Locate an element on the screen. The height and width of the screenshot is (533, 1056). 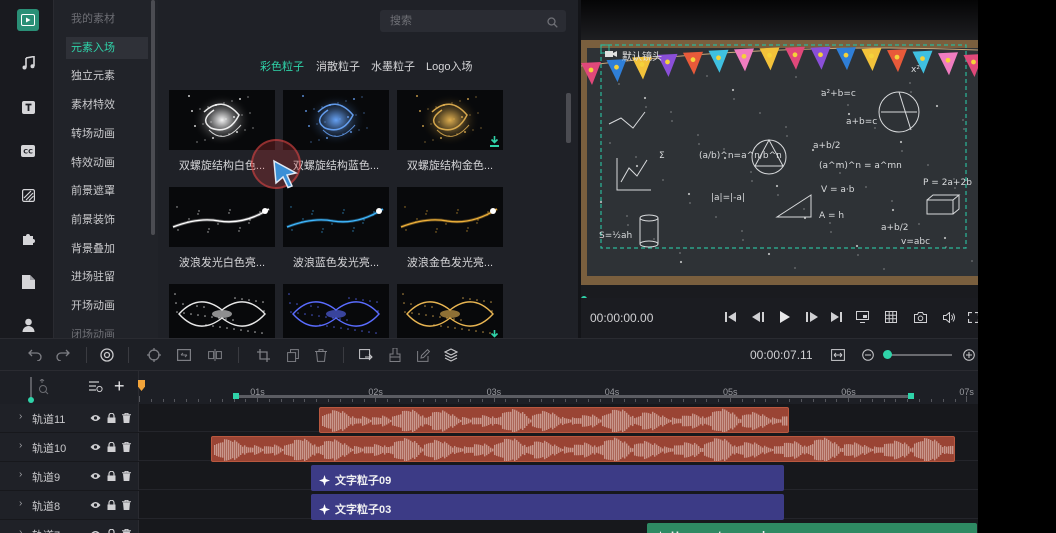
export-frame-icon is located at coordinates (366, 355).